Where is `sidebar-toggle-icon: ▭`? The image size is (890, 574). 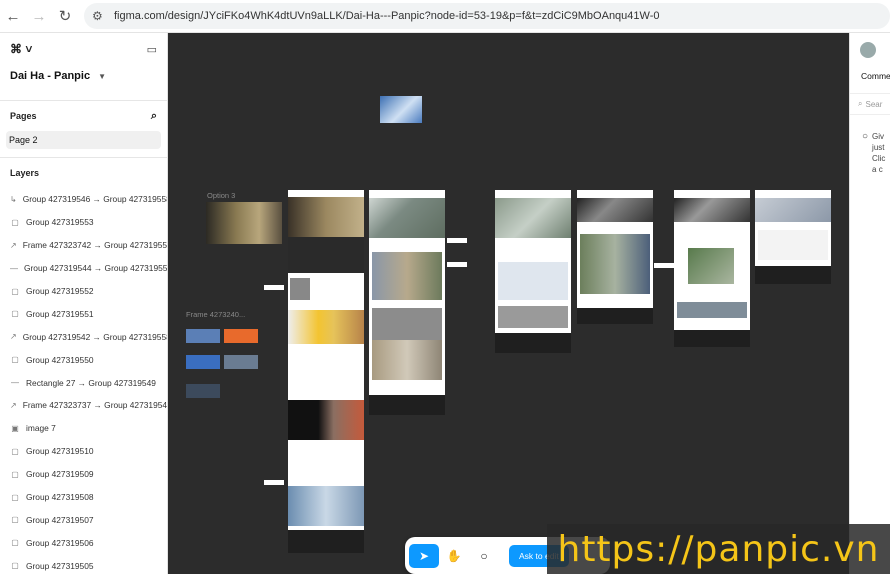 sidebar-toggle-icon: ▭ is located at coordinates (152, 49).